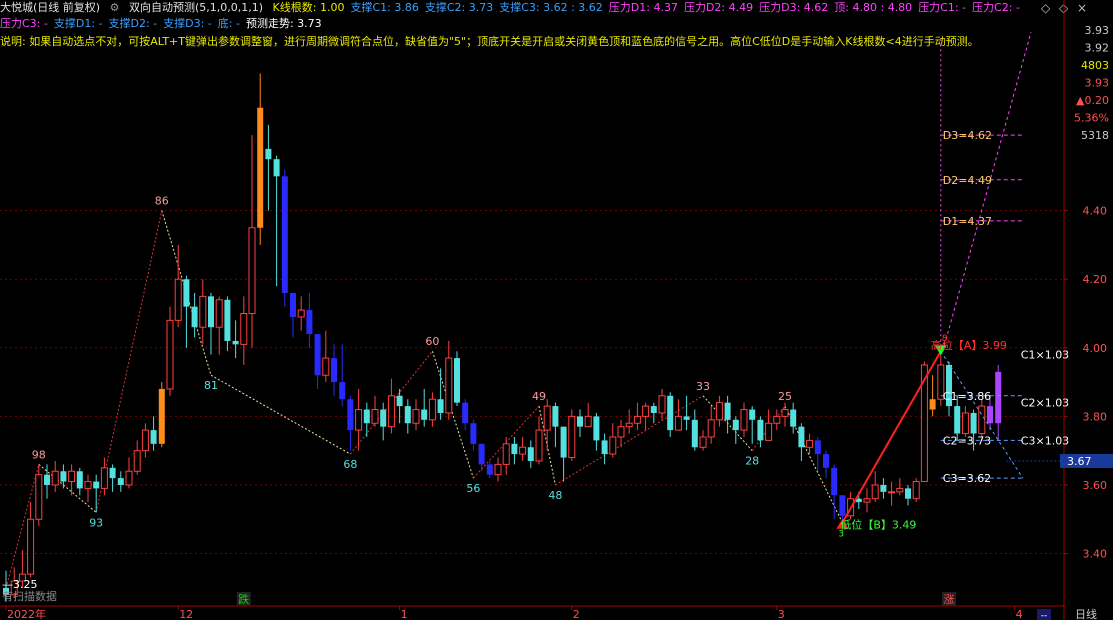  Describe the element at coordinates (404, 614) in the screenshot. I see `x-tick-label: 1` at that location.